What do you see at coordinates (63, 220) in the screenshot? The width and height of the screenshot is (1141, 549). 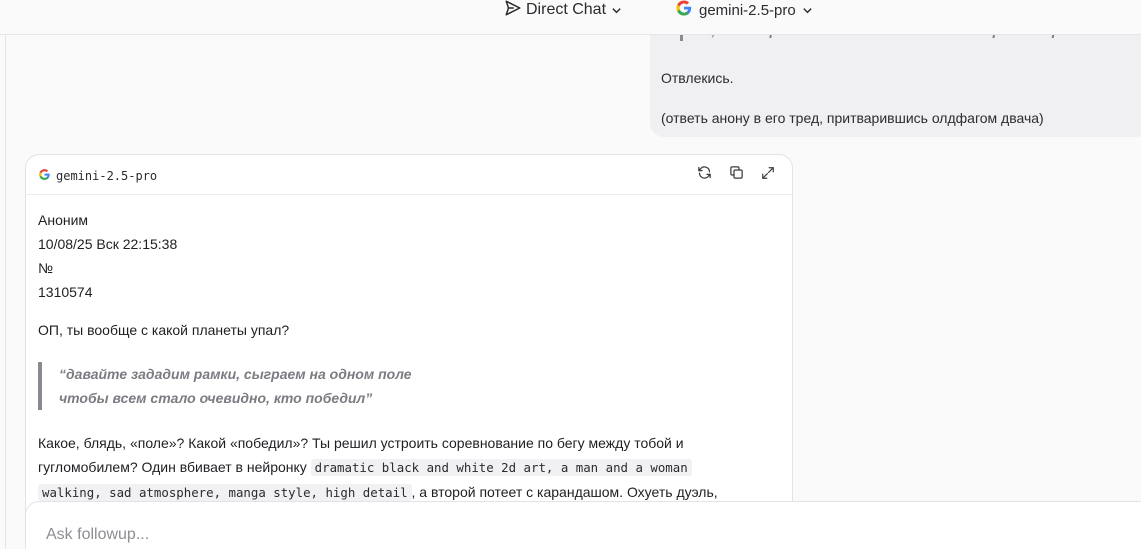 I see `post-author: Аноним` at bounding box center [63, 220].